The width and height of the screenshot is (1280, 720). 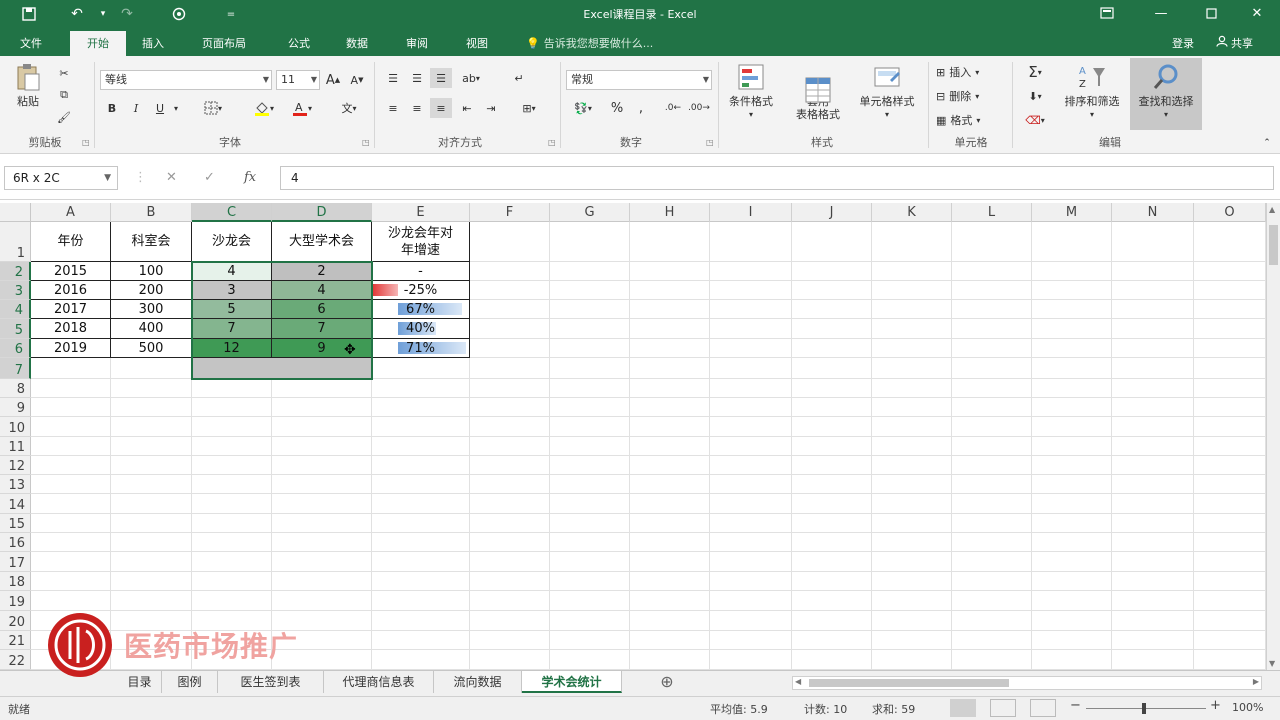 What do you see at coordinates (153, 43) in the screenshot?
I see `tab-insert: 插入` at bounding box center [153, 43].